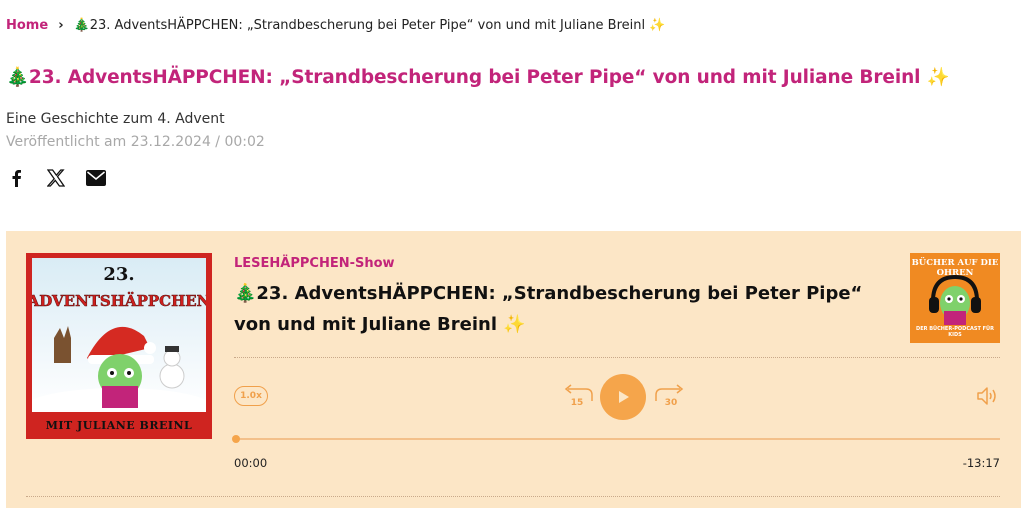 The height and width of the screenshot is (508, 1024). I want to click on episode-cover-image: 23. ADVENTSHÄPPCHEN MIT JULIANE BREINL, so click(119, 346).